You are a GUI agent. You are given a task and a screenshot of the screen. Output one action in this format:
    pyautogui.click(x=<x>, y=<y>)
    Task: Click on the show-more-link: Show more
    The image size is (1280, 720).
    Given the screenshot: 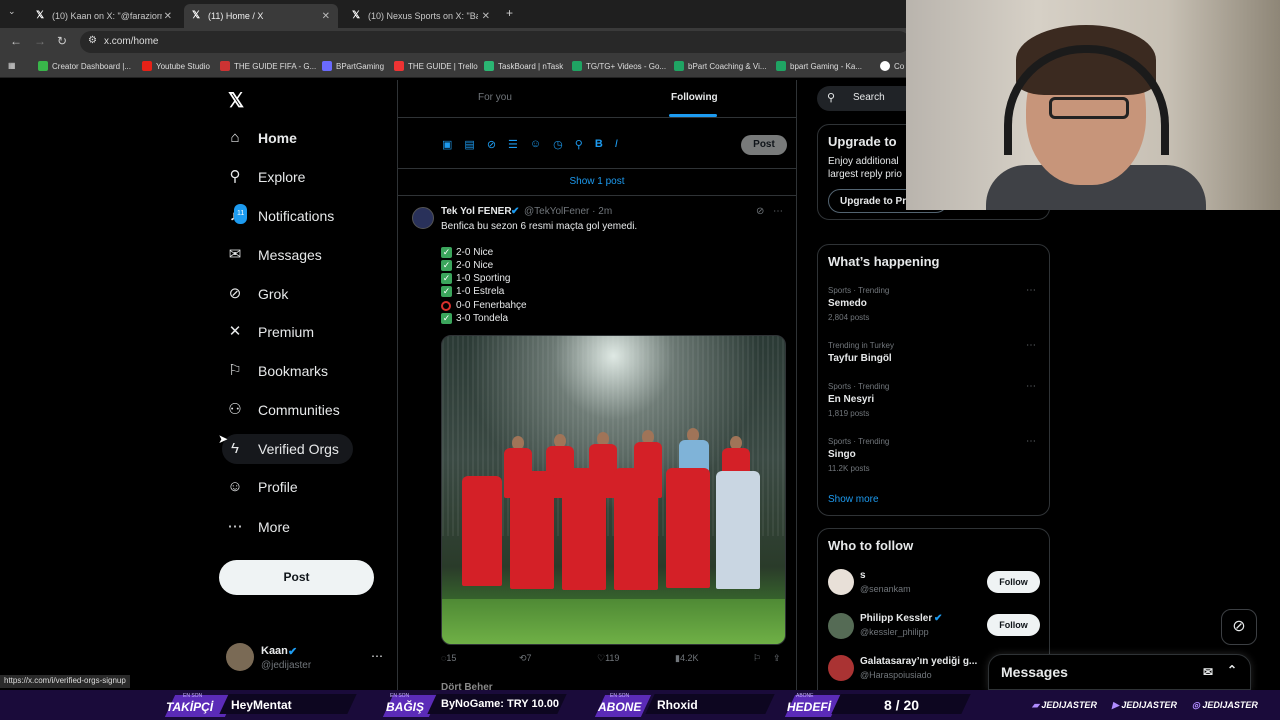 What is the action you would take?
    pyautogui.click(x=853, y=499)
    